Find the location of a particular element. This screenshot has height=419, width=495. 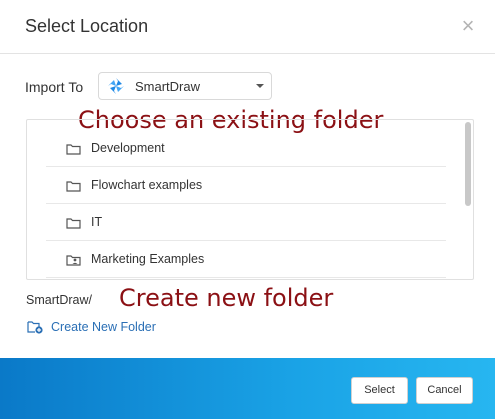

dialog-title: Select Location is located at coordinates (87, 26).